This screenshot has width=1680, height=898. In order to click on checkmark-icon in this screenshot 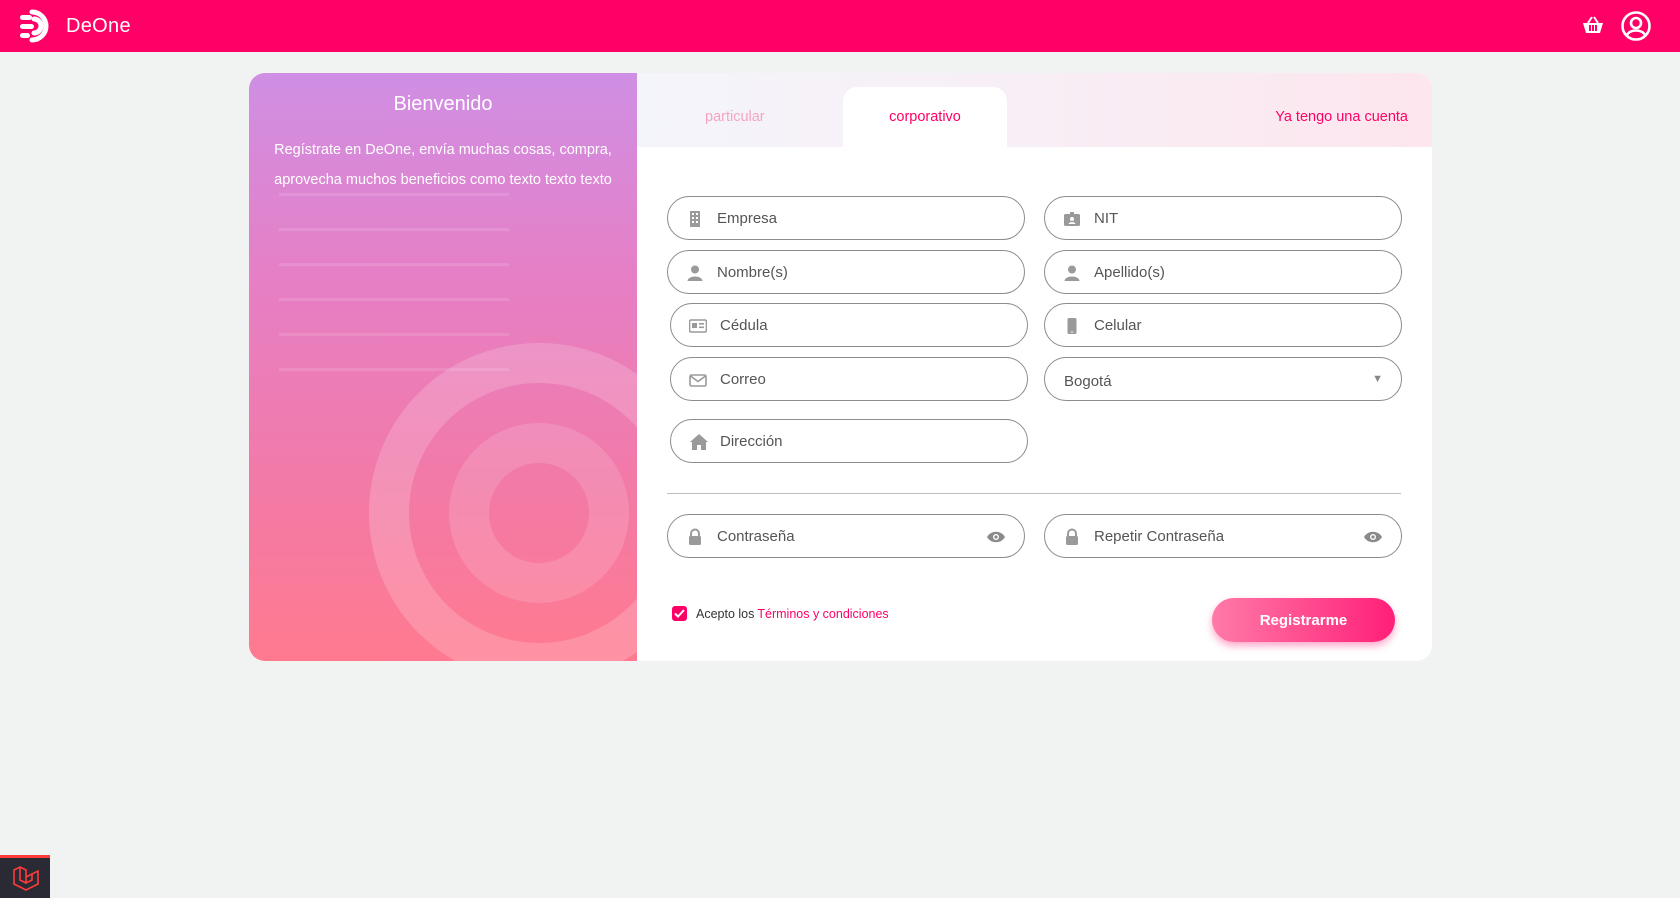, I will do `click(679, 613)`.